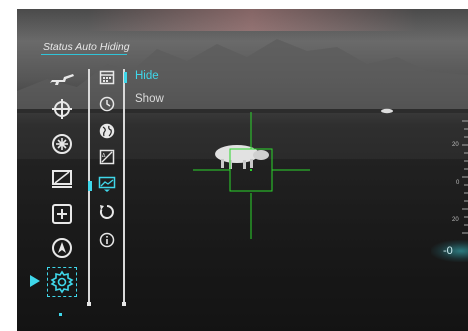  Describe the element at coordinates (107, 184) in the screenshot. I see `status-display-icon` at that location.